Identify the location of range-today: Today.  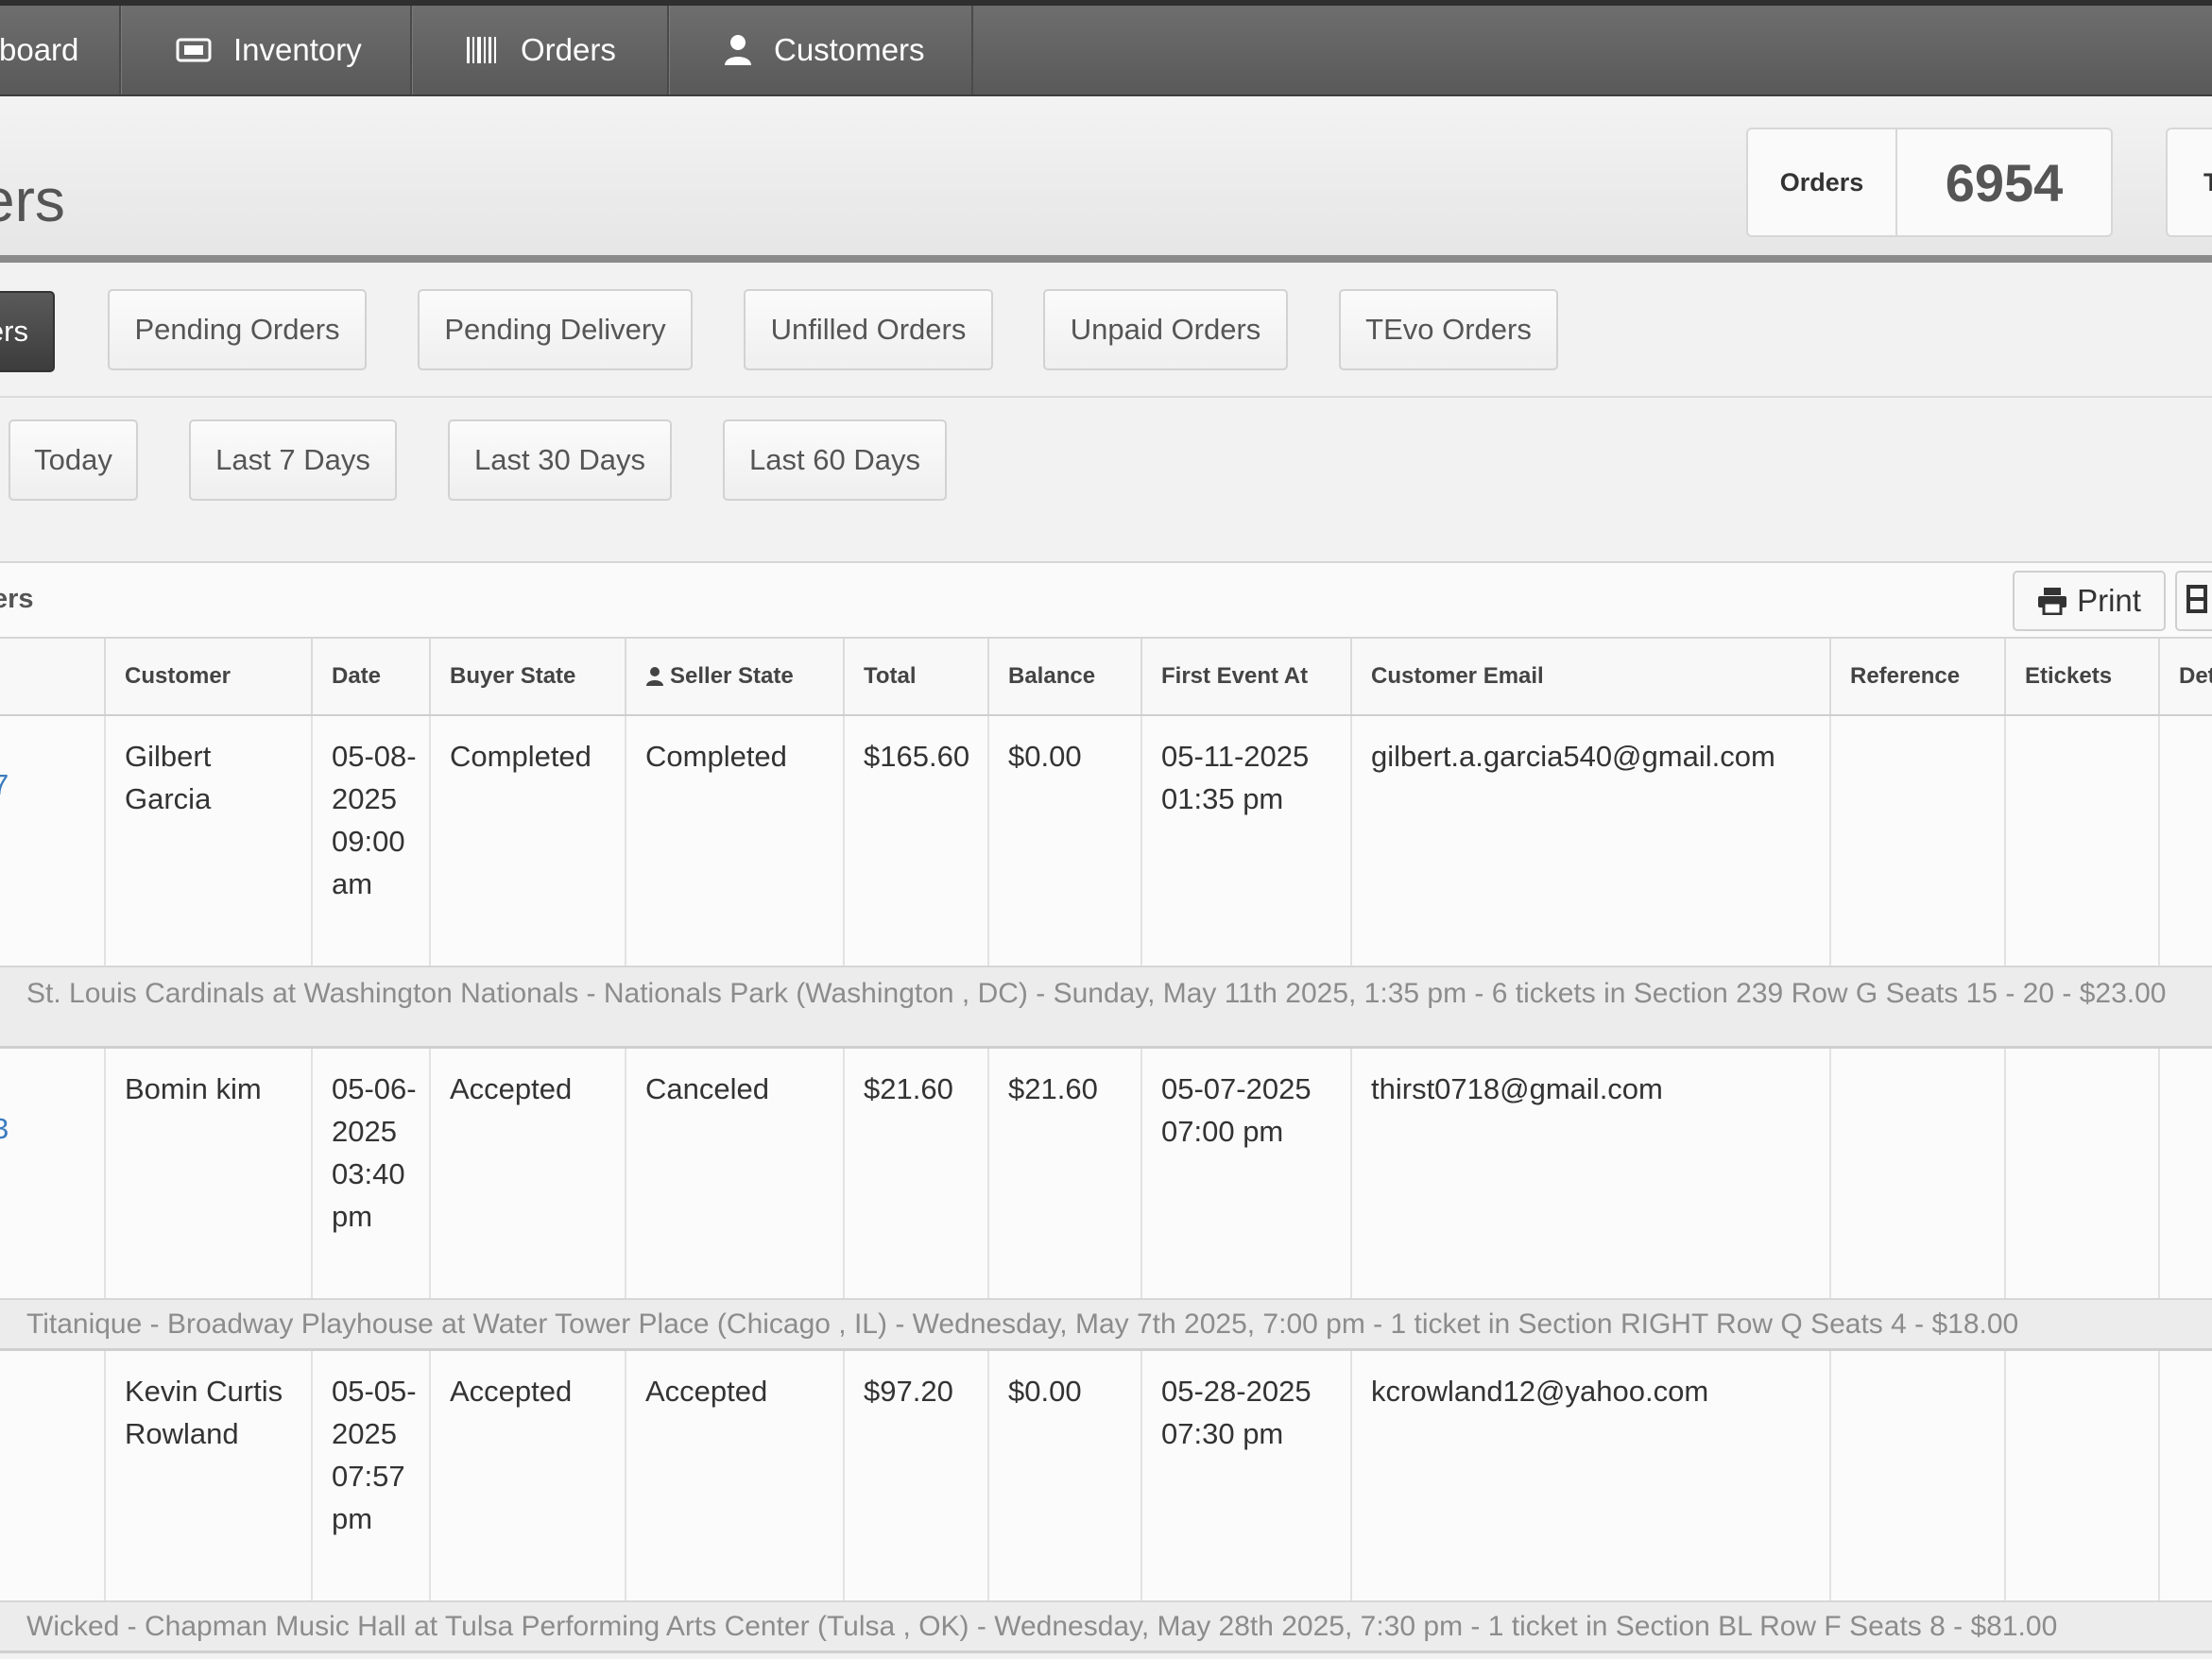
(73, 460).